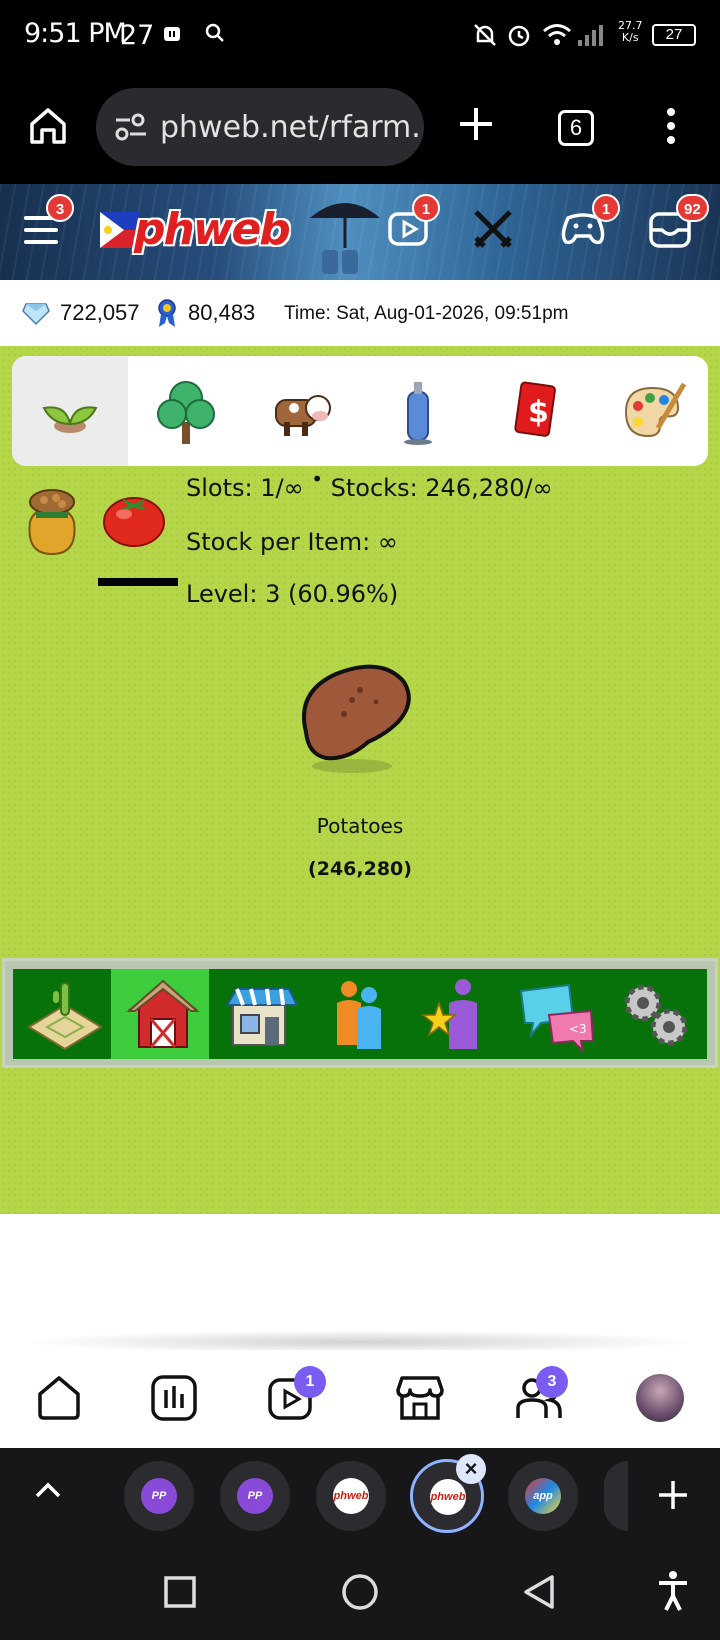  I want to click on spray-can-icon, so click(418, 413).